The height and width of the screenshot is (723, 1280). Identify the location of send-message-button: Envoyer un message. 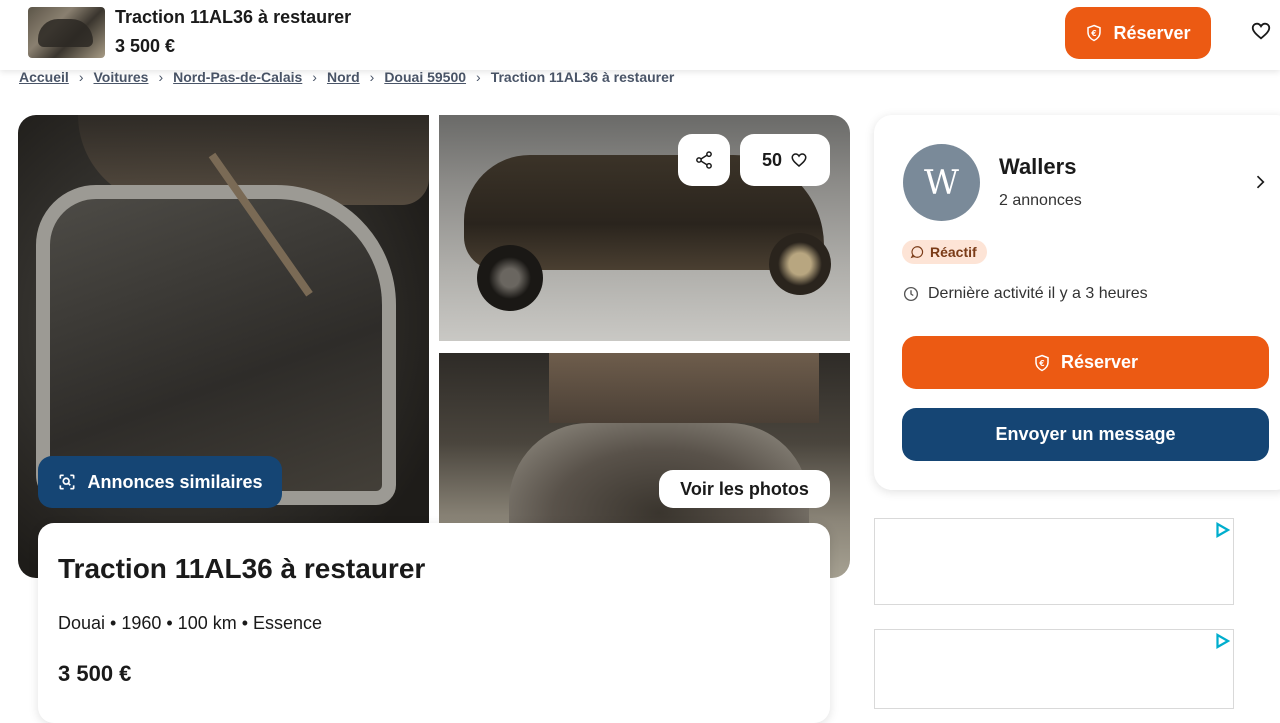
(1085, 434).